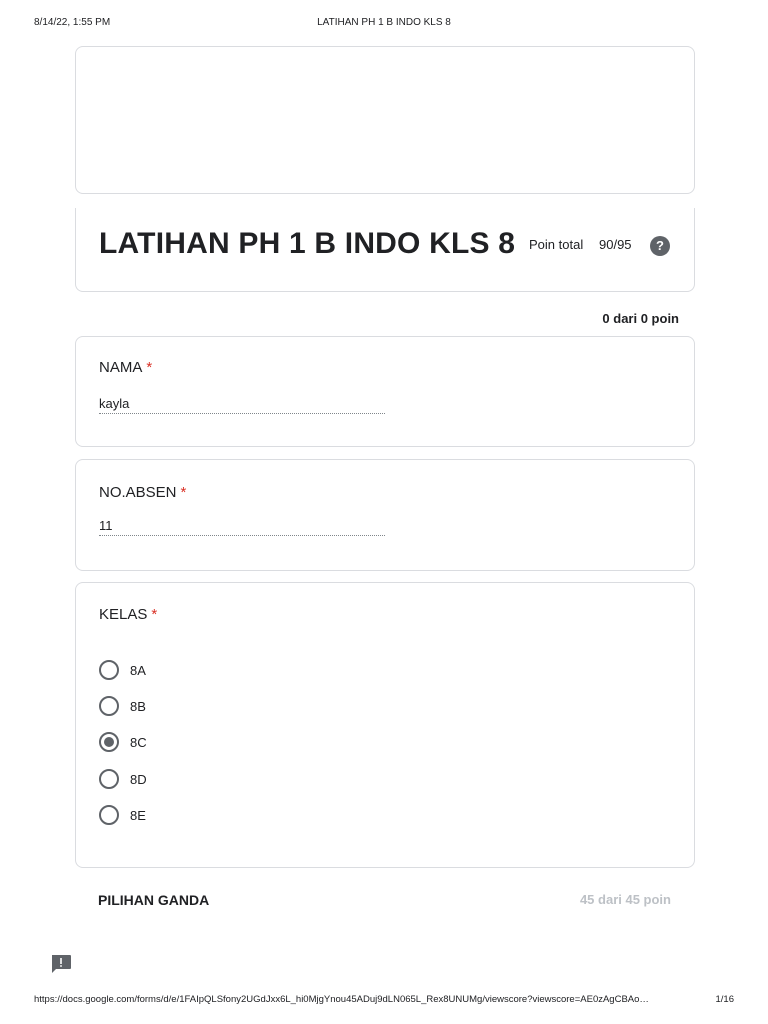 This screenshot has width=768, height=1024. Describe the element at coordinates (123, 614) in the screenshot. I see `question-title: KELAS` at that location.